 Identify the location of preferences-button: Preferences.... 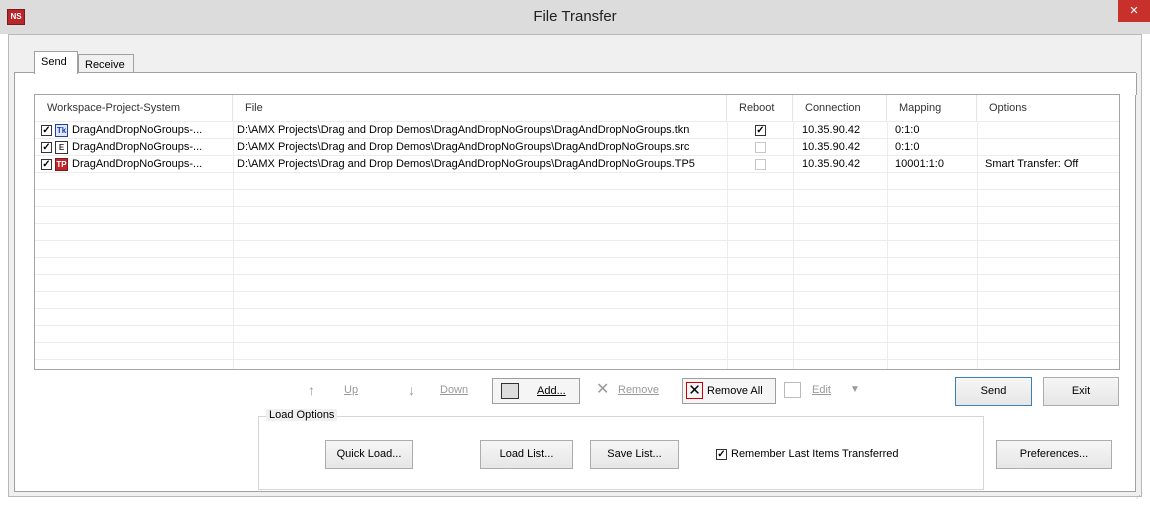
(1054, 454).